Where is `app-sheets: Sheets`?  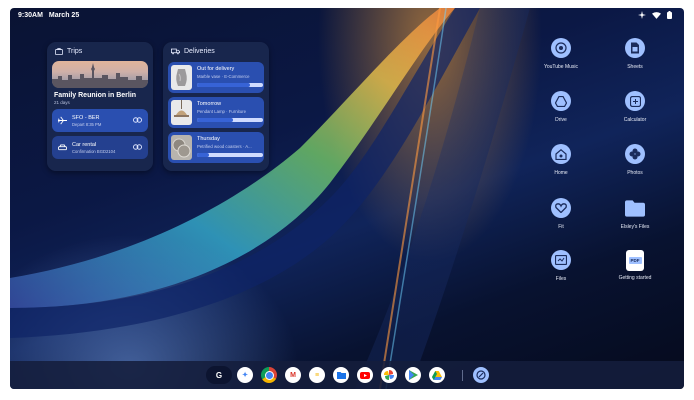 app-sheets: Sheets is located at coordinates (635, 54).